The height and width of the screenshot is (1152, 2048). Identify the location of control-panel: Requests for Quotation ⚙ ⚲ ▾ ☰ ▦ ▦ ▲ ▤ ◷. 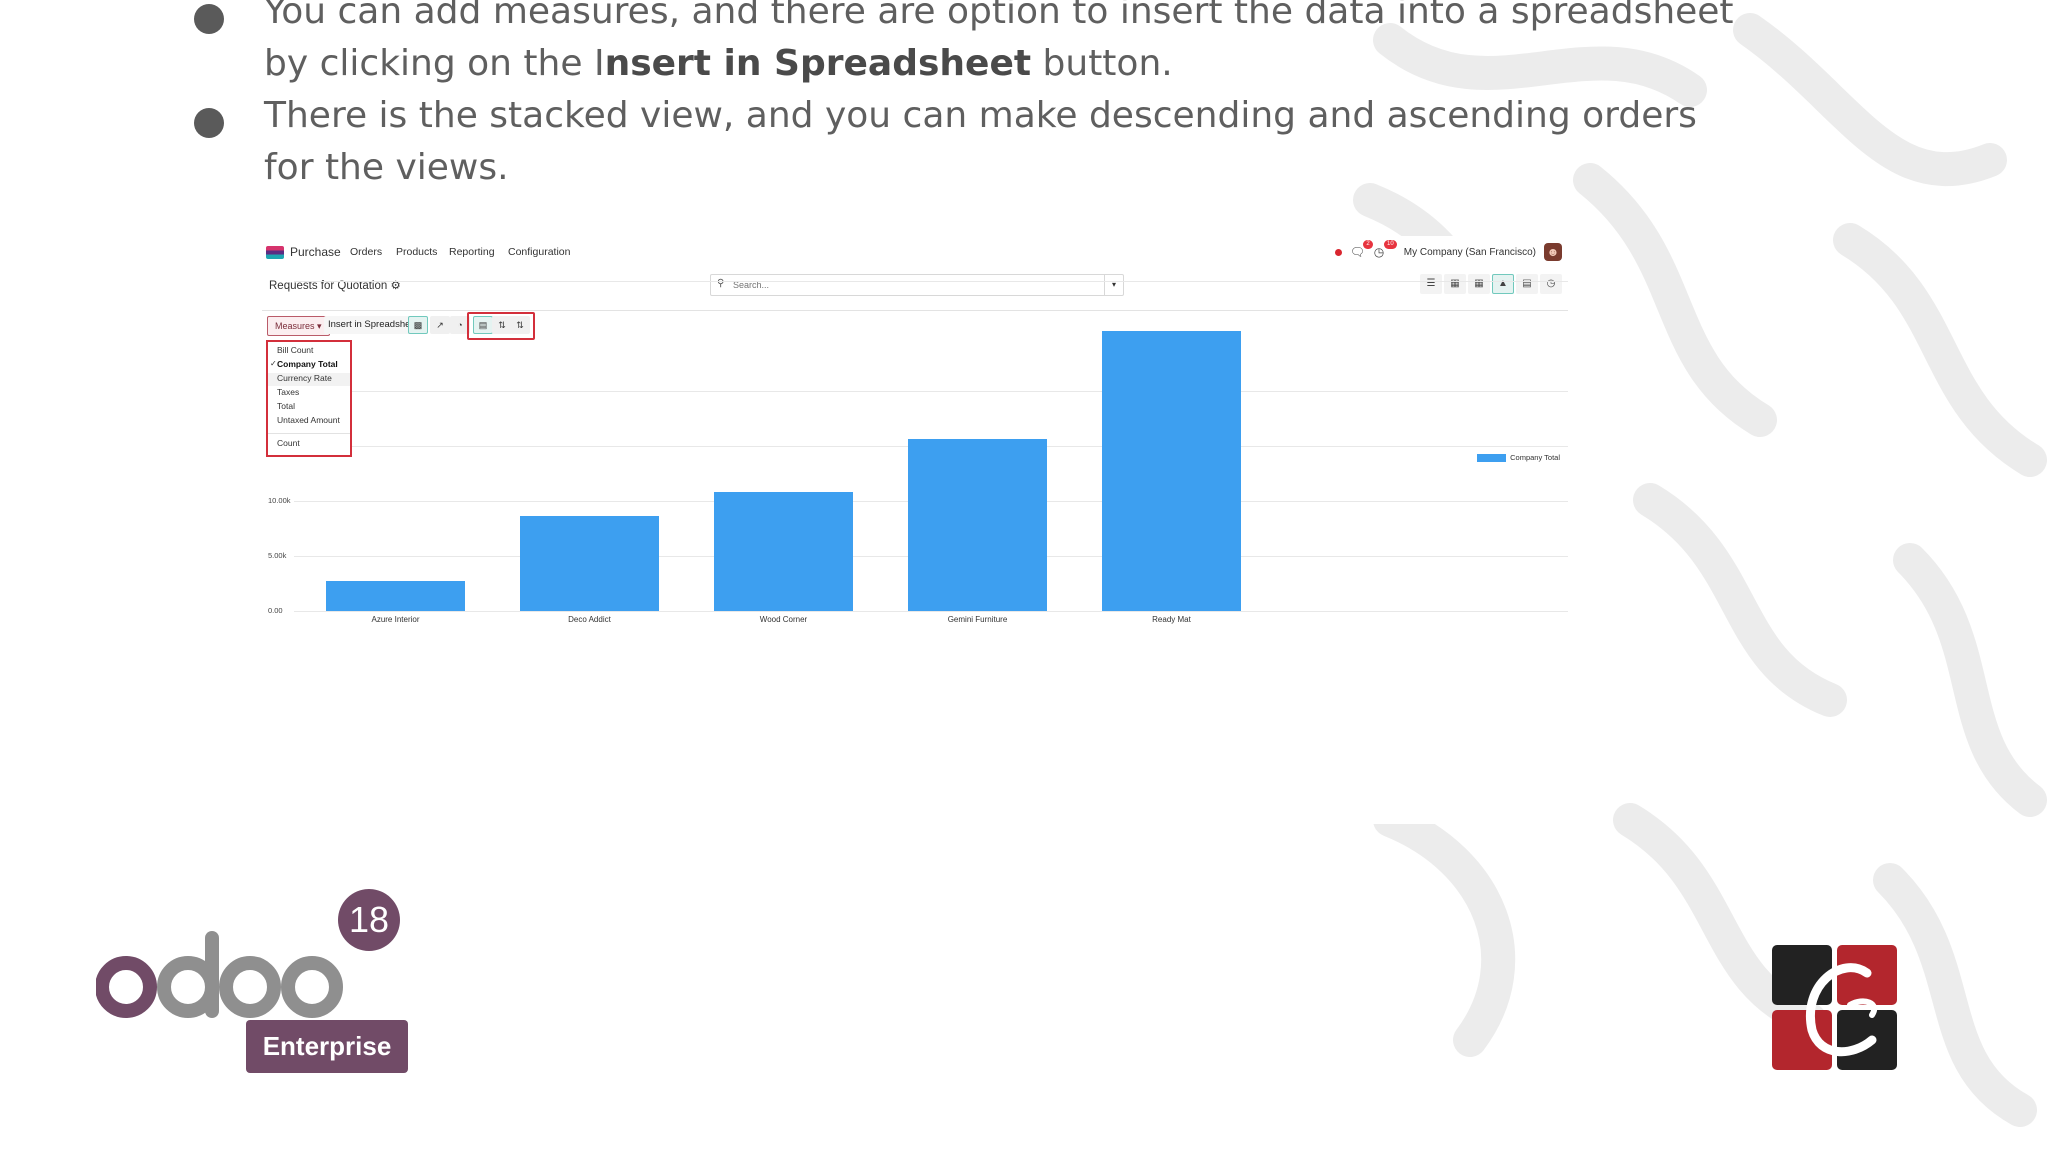
(915, 289).